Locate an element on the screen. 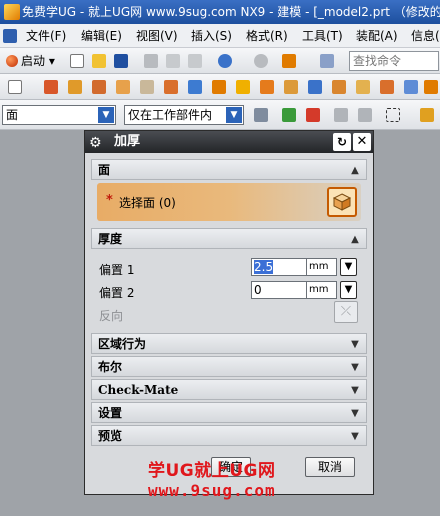 This screenshot has height=516, width=440. menu-assembly: 装配(A) is located at coordinates (377, 35).